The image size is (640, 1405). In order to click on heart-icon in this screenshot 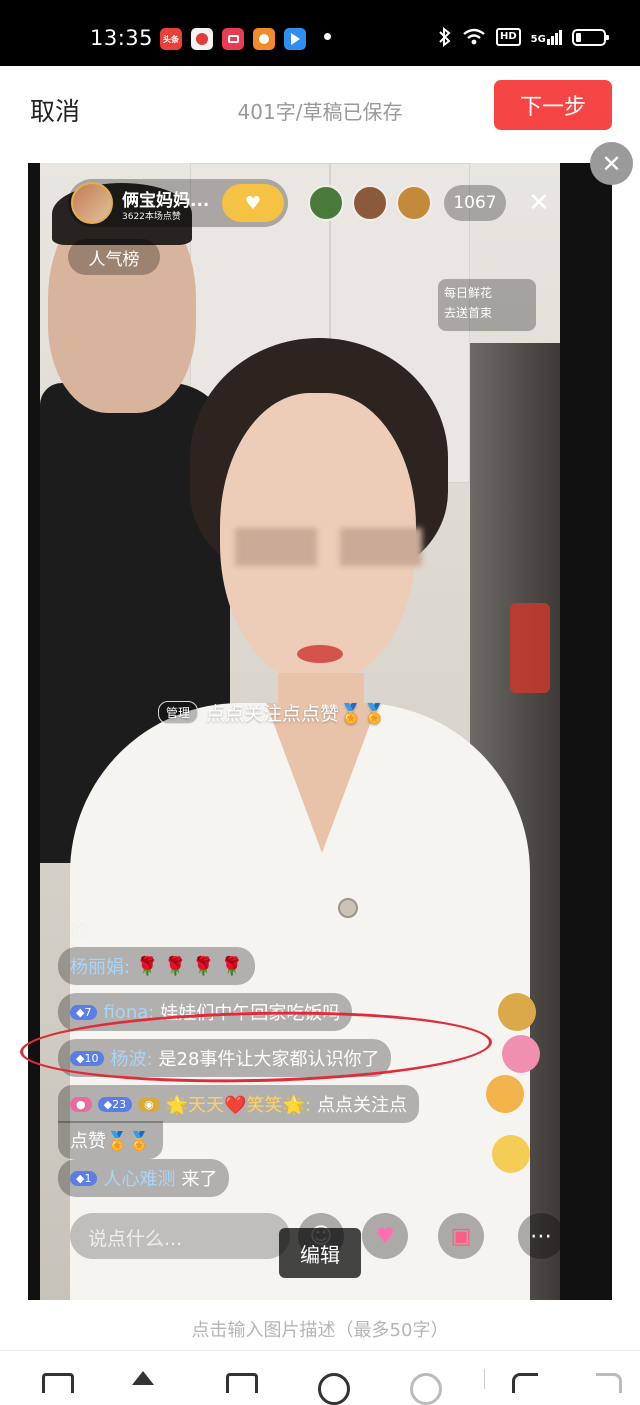, I will do `click(521, 1054)`.